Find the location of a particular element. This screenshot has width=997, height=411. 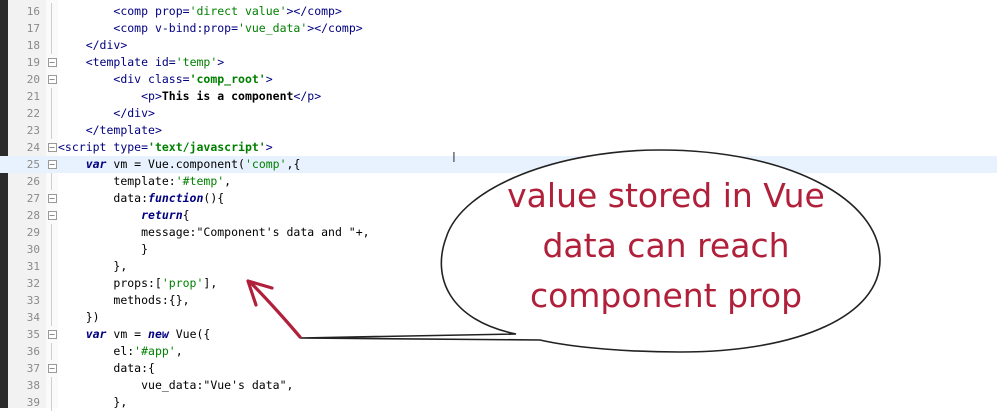

callout-line-1: value stored in Vue is located at coordinates (666, 195).